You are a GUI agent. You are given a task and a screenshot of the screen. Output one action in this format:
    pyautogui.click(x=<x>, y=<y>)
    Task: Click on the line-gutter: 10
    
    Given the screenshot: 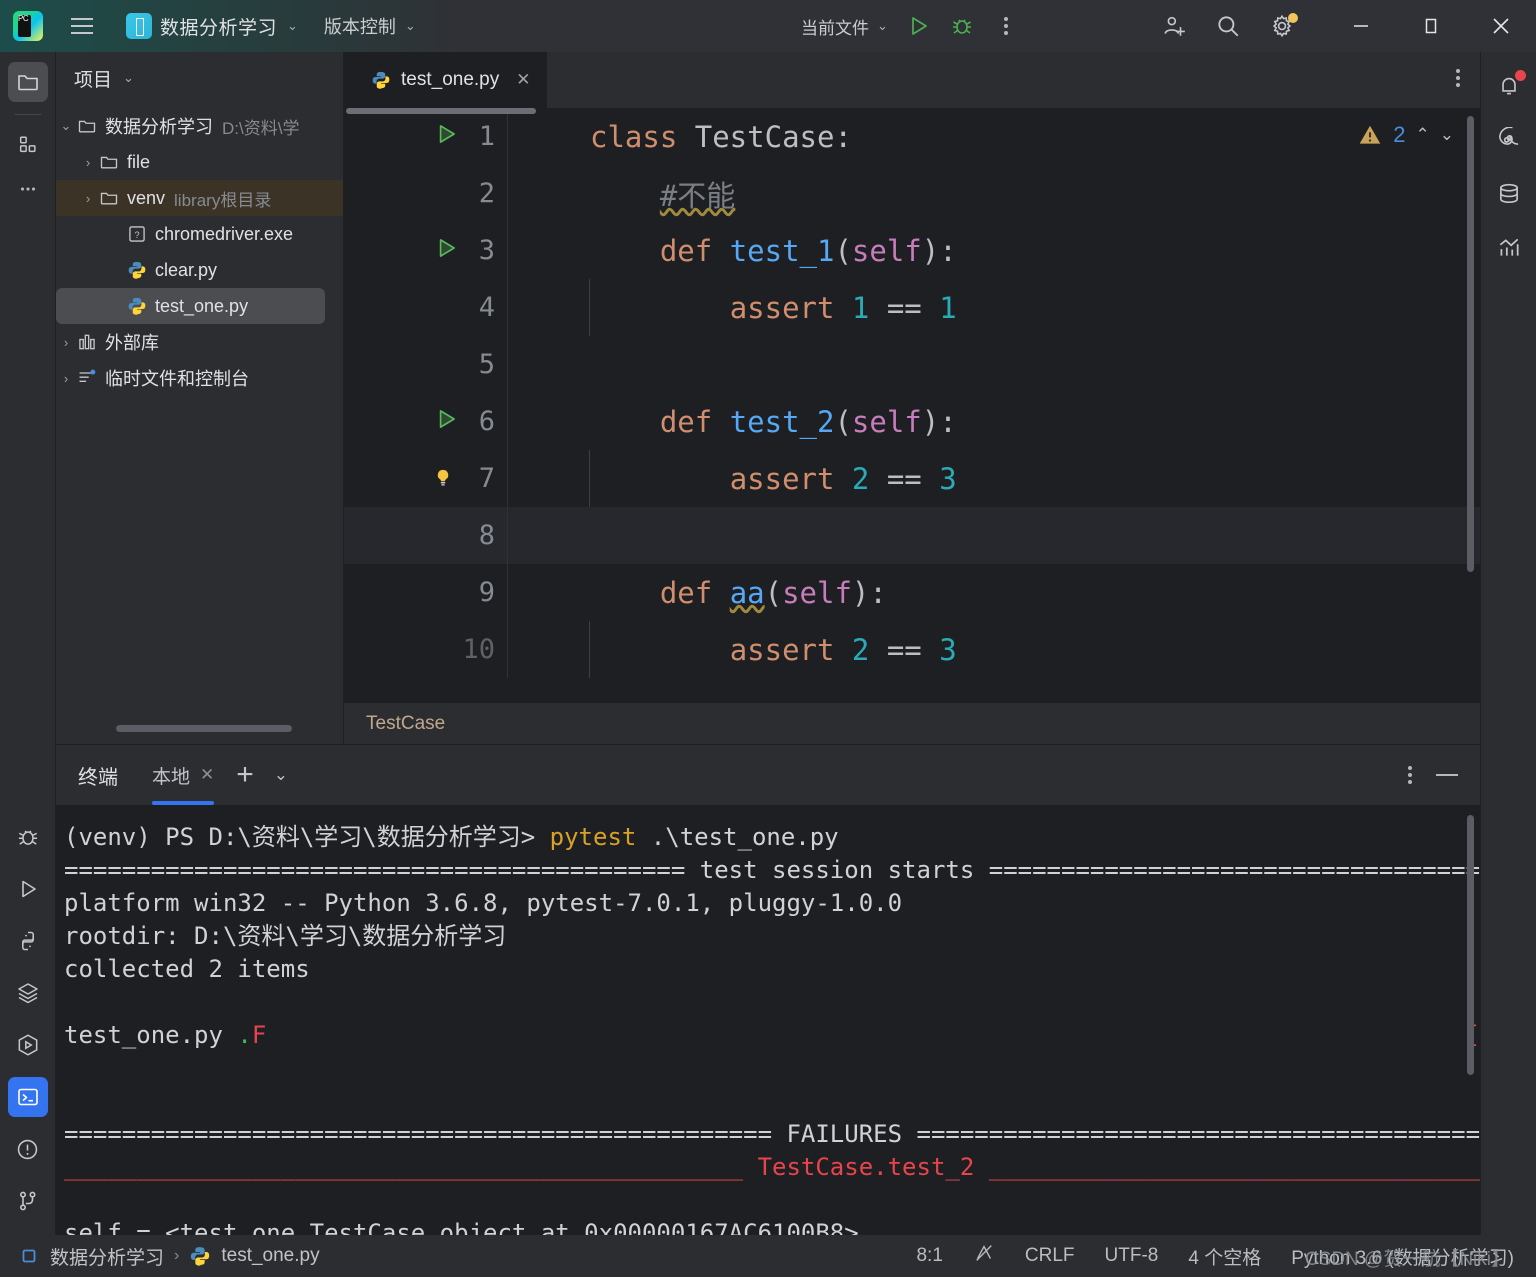 What is the action you would take?
    pyautogui.click(x=425, y=649)
    